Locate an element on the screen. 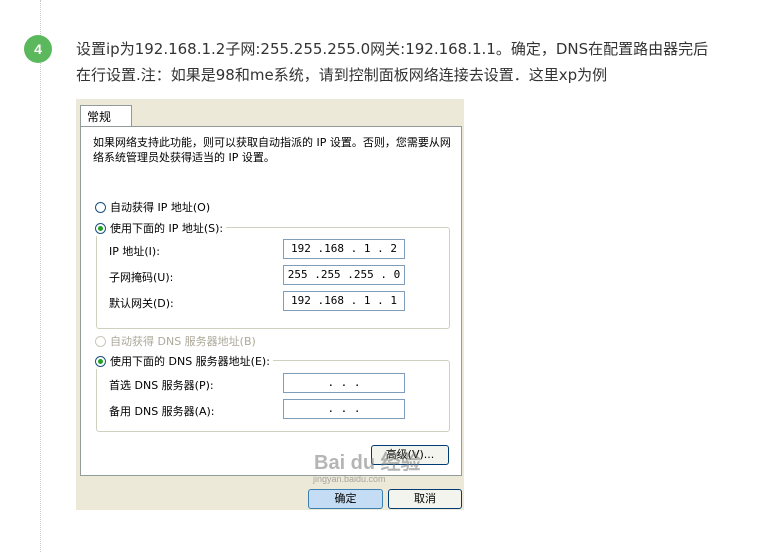  baidu-watermark-url: jingyan.baidu.com is located at coordinates (349, 479).